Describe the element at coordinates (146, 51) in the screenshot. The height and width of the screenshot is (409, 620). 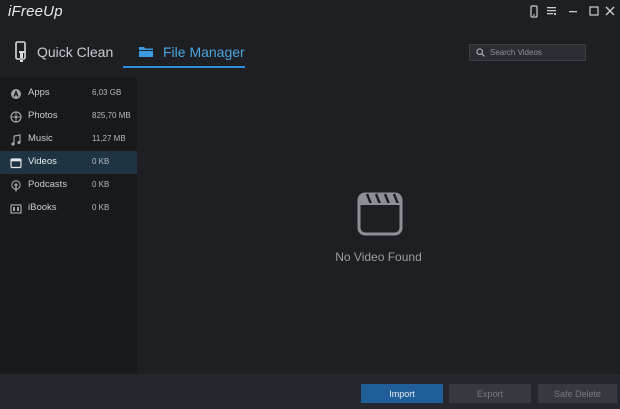
I see `folder-icon` at that location.